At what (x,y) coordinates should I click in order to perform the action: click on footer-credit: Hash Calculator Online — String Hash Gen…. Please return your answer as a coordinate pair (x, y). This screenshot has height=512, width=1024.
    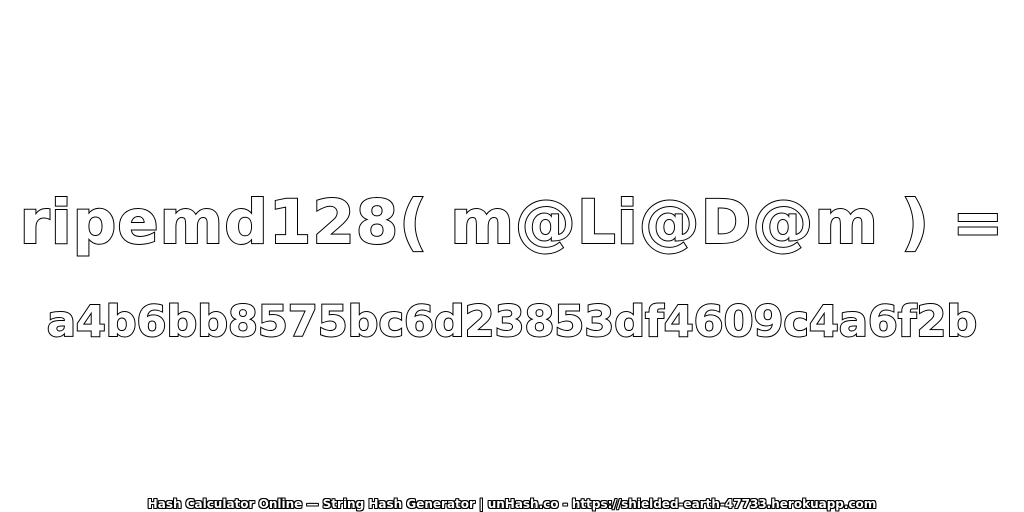
    Looking at the image, I should click on (512, 504).